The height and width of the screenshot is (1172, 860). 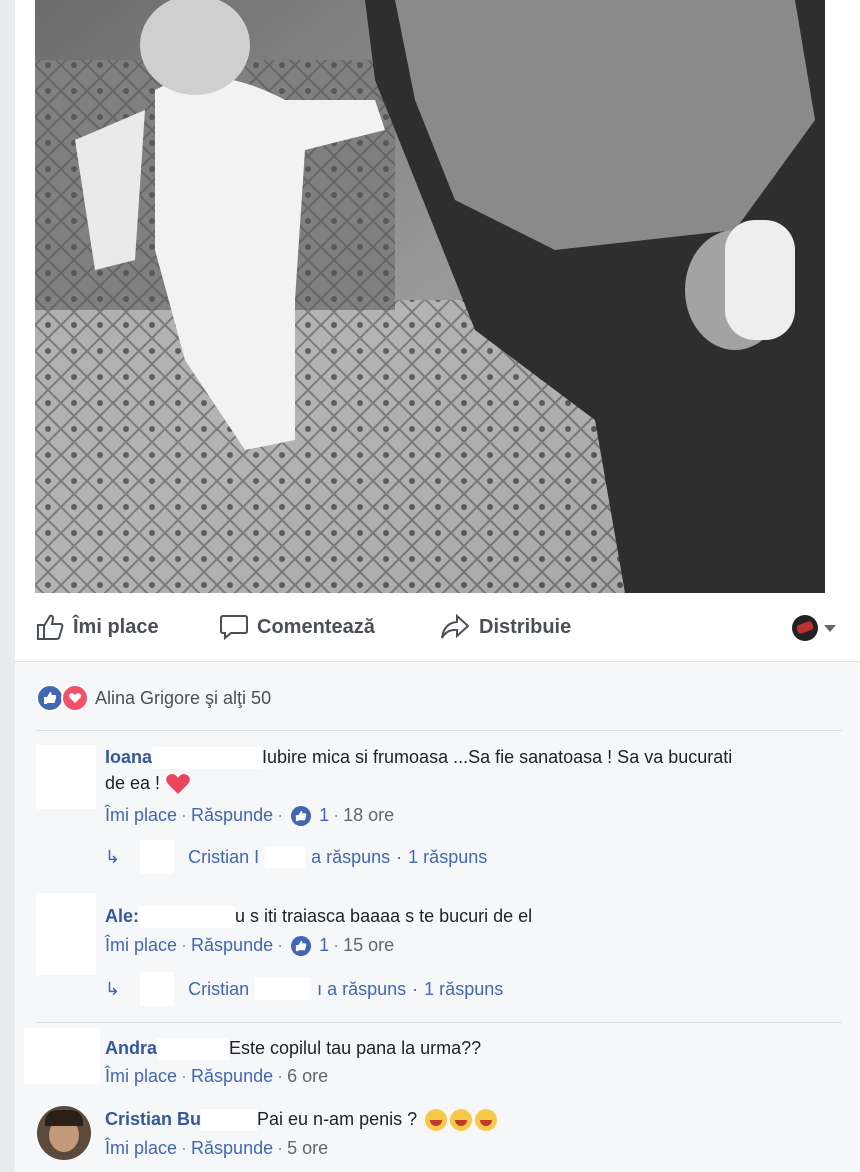 I want to click on like-action-label: Îmi place, so click(x=116, y=626).